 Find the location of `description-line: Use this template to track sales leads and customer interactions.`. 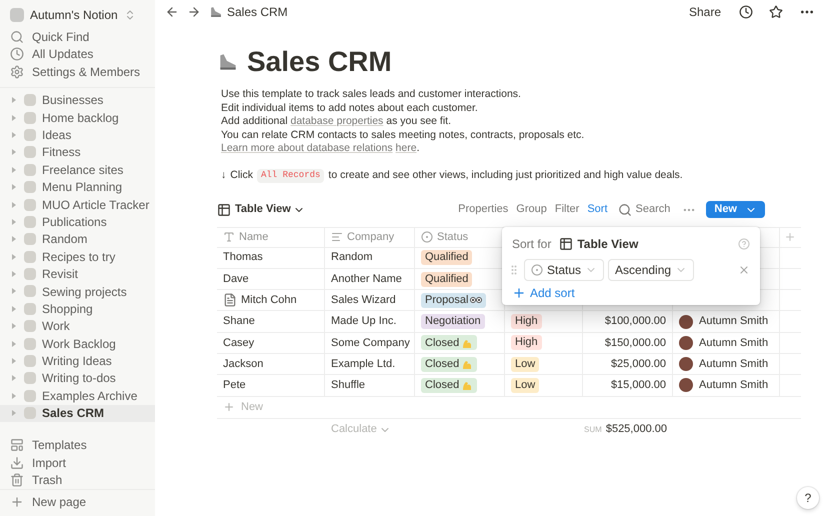

description-line: Use this template to track sales leads and customer interactions. is located at coordinates (371, 95).